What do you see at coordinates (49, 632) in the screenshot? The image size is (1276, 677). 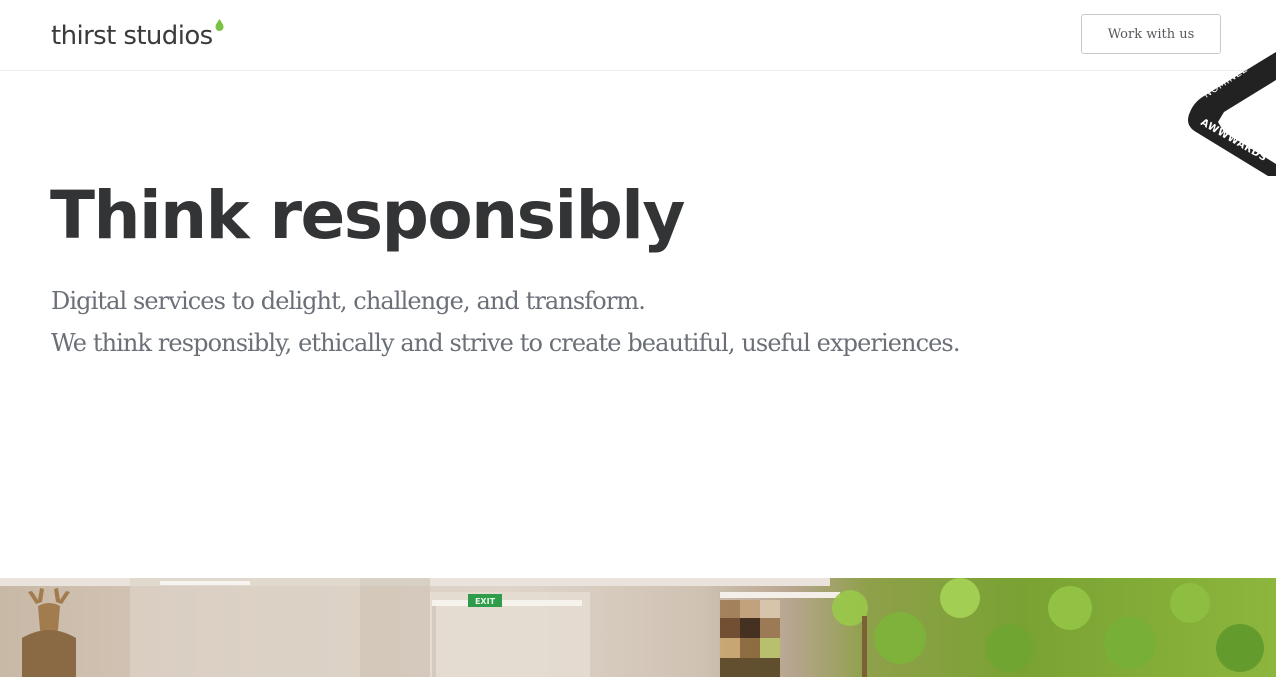 I see `deer-head-decor` at bounding box center [49, 632].